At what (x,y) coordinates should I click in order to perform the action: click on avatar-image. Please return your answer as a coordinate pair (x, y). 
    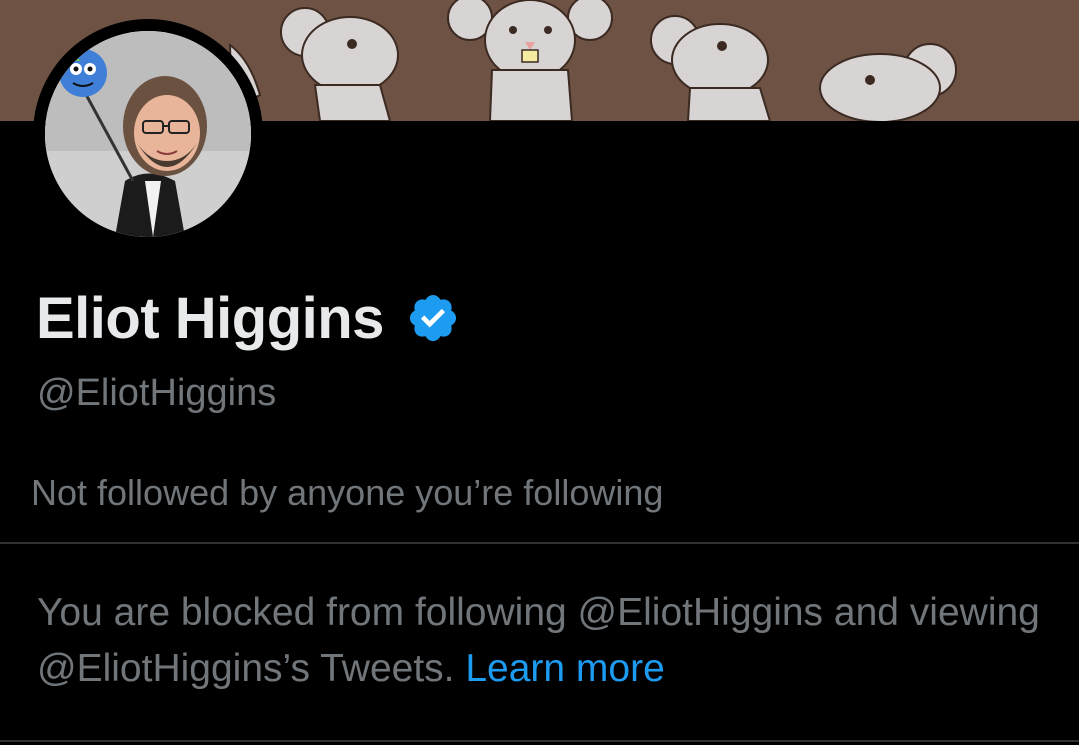
    Looking at the image, I should click on (148, 134).